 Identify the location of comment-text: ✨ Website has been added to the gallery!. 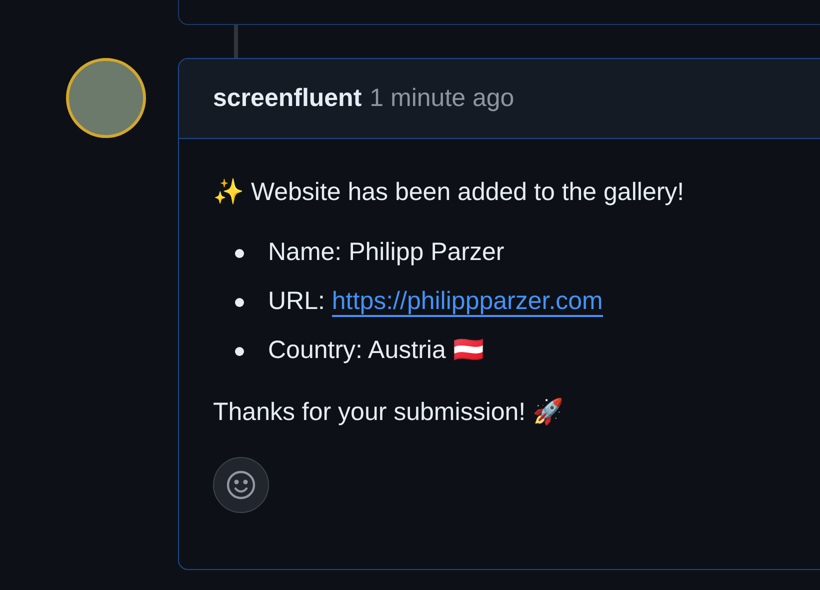
(449, 192).